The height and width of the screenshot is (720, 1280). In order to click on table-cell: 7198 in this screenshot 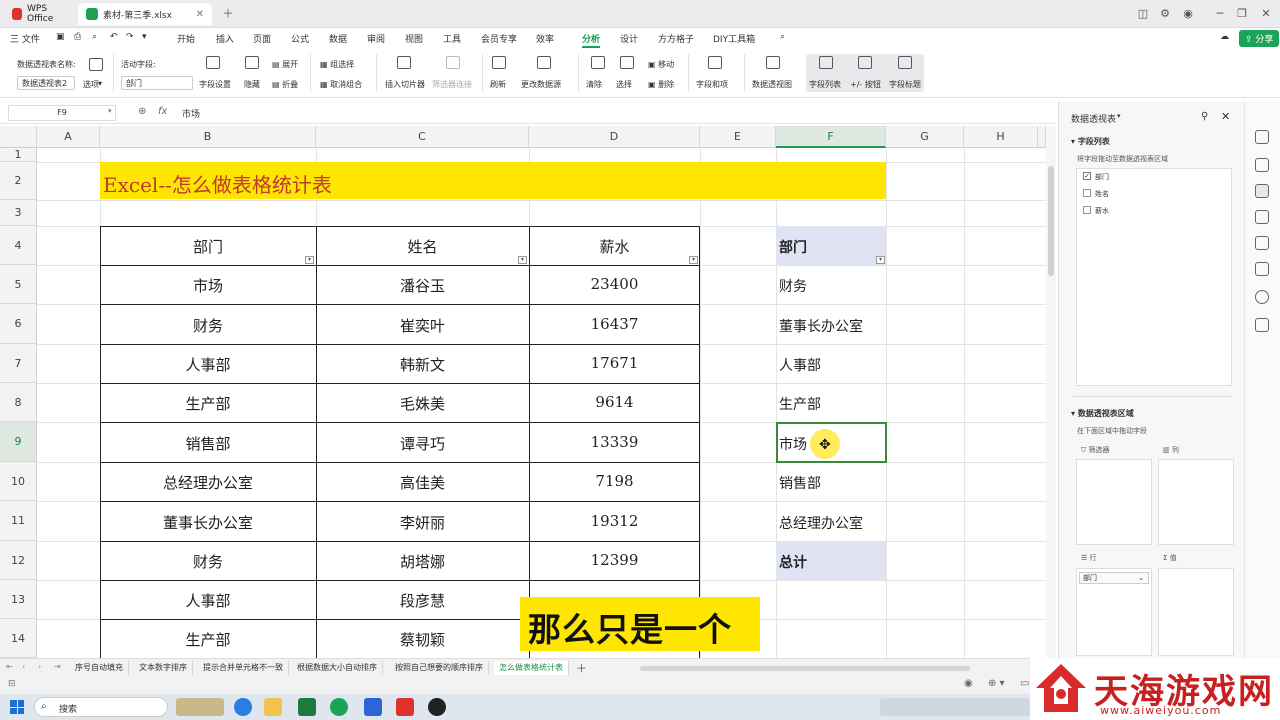, I will do `click(614, 481)`.